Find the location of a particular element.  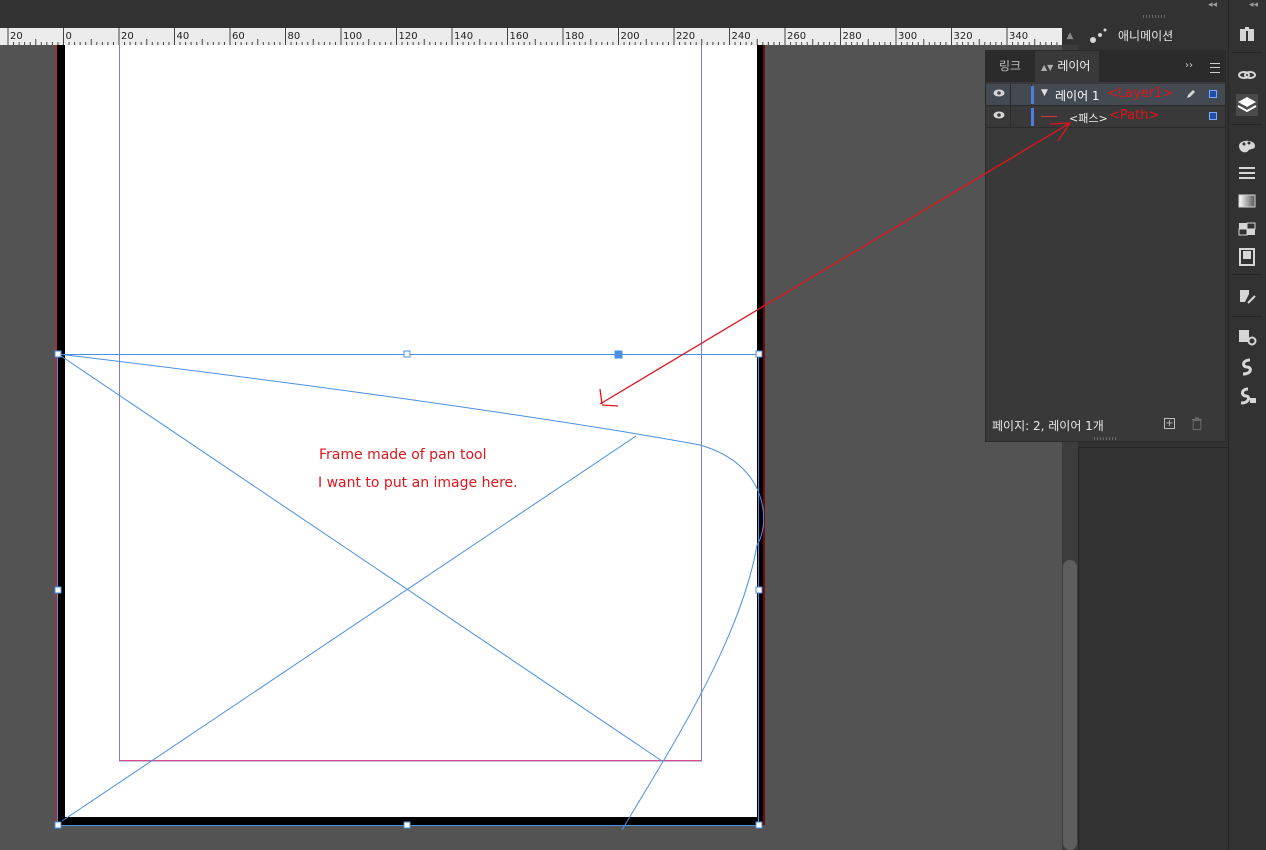

ruler-label: 180 is located at coordinates (574, 36).